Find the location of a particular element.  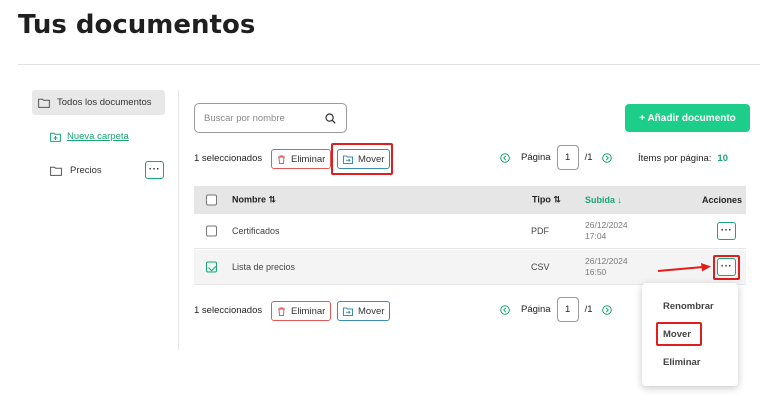

header-type: Tipo ⇅ is located at coordinates (546, 200).